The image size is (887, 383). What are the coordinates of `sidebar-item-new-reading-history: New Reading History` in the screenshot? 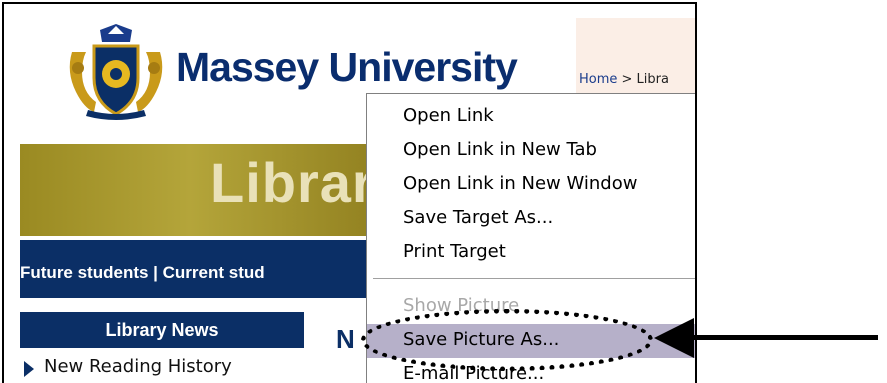 It's located at (162, 366).